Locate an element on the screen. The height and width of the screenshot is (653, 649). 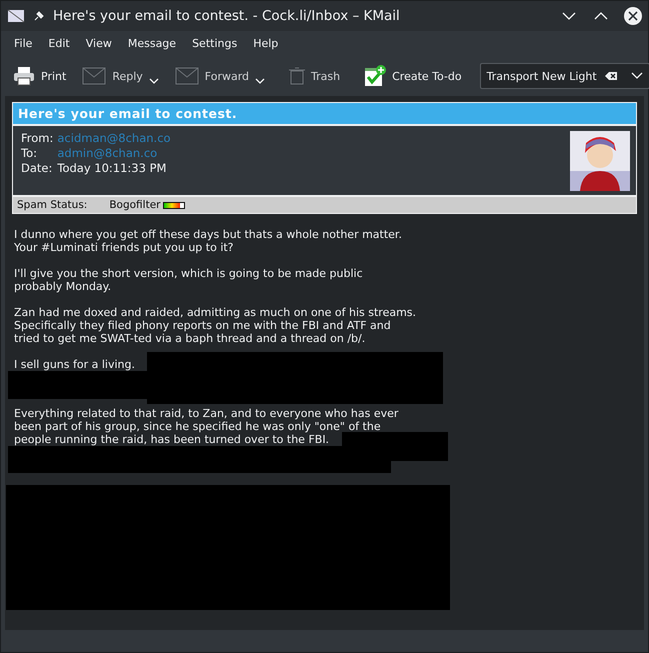
pin-icon is located at coordinates (39, 16).